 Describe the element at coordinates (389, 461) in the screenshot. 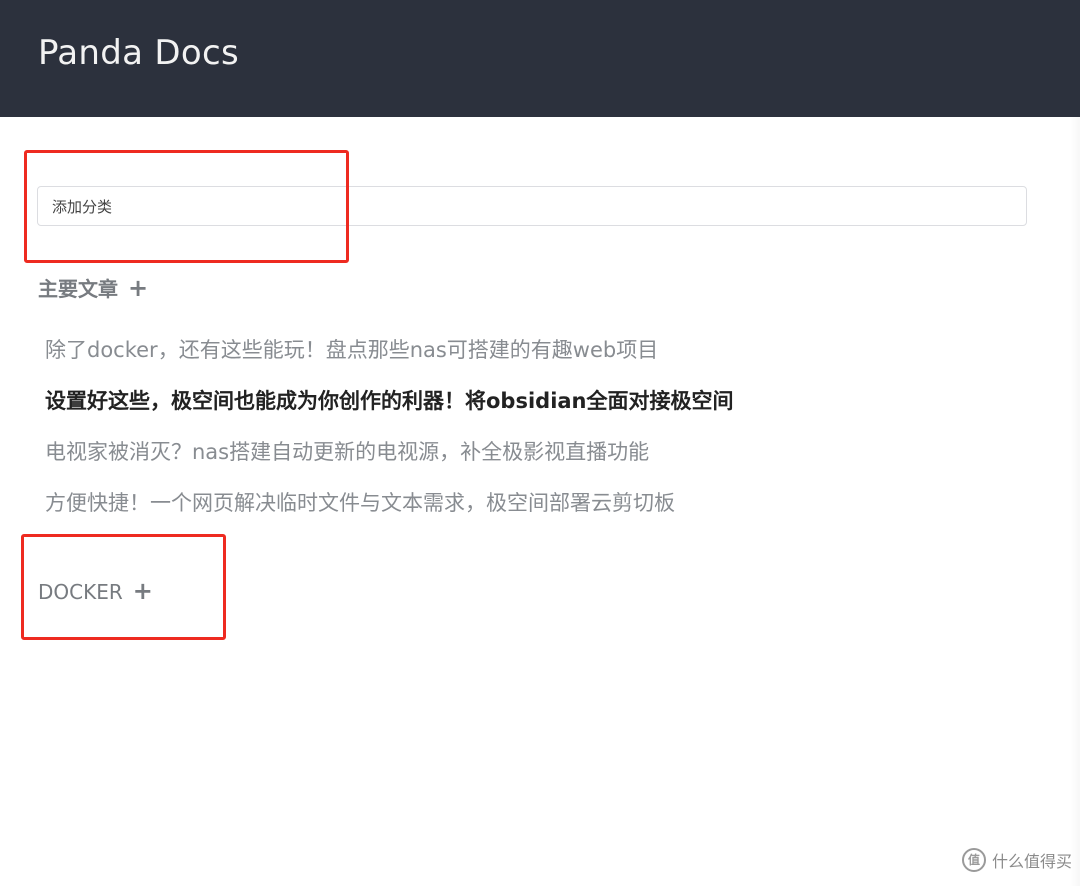

I see `article-link: 电视家被消灭？nas搭建自动更新的电视源，补全极影视直播功能` at that location.